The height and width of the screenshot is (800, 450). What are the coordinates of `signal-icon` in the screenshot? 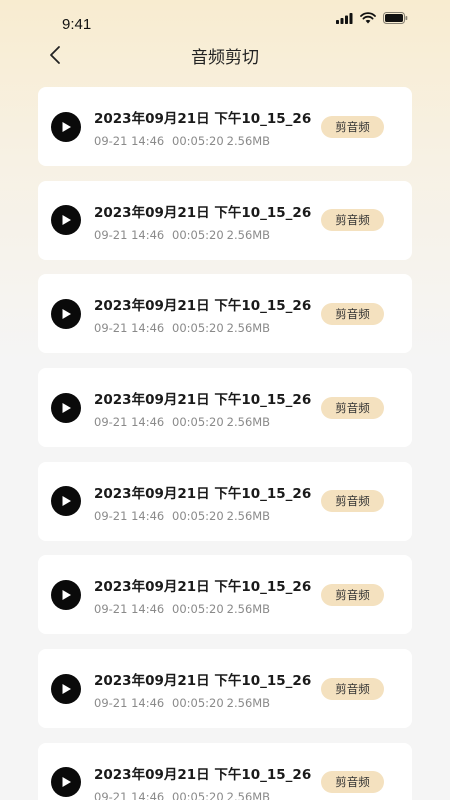 It's located at (344, 18).